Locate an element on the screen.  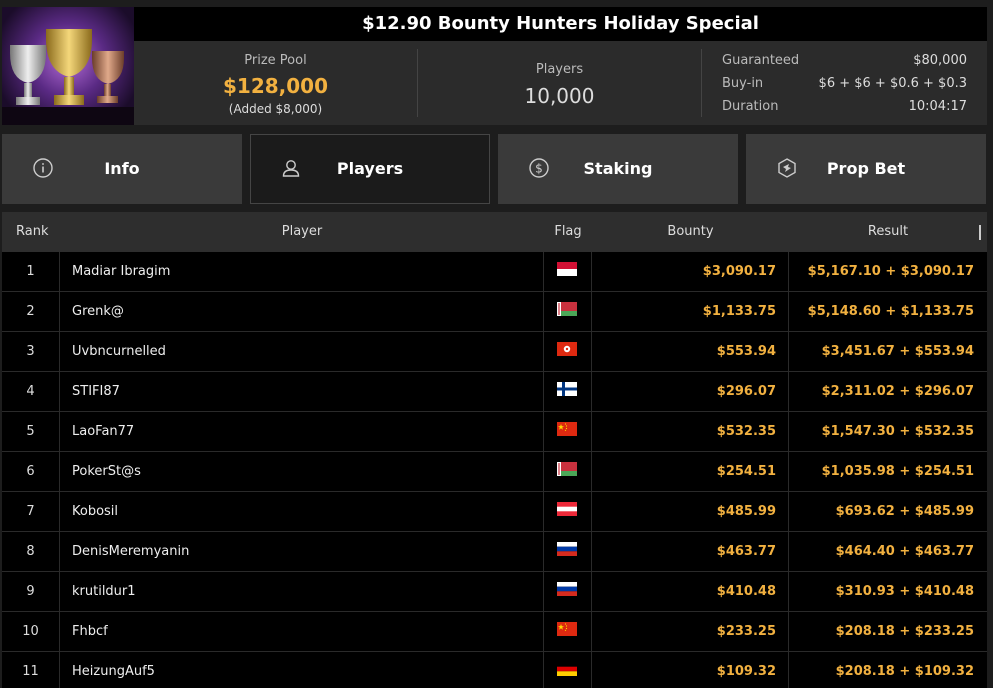
result-cell: $464.40 + $463.77 is located at coordinates (904, 551).